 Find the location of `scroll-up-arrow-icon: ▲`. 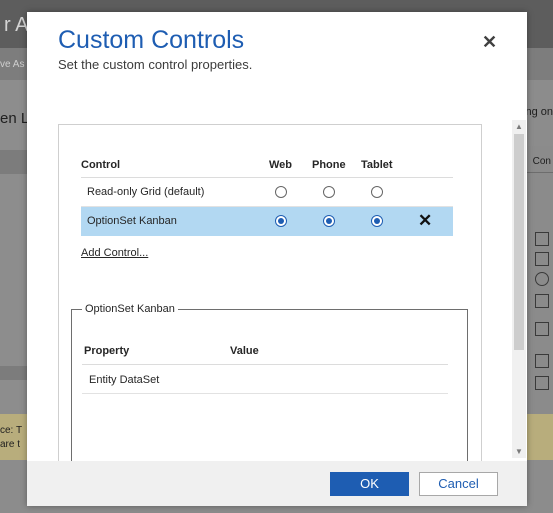

scroll-up-arrow-icon: ▲ is located at coordinates (519, 126).